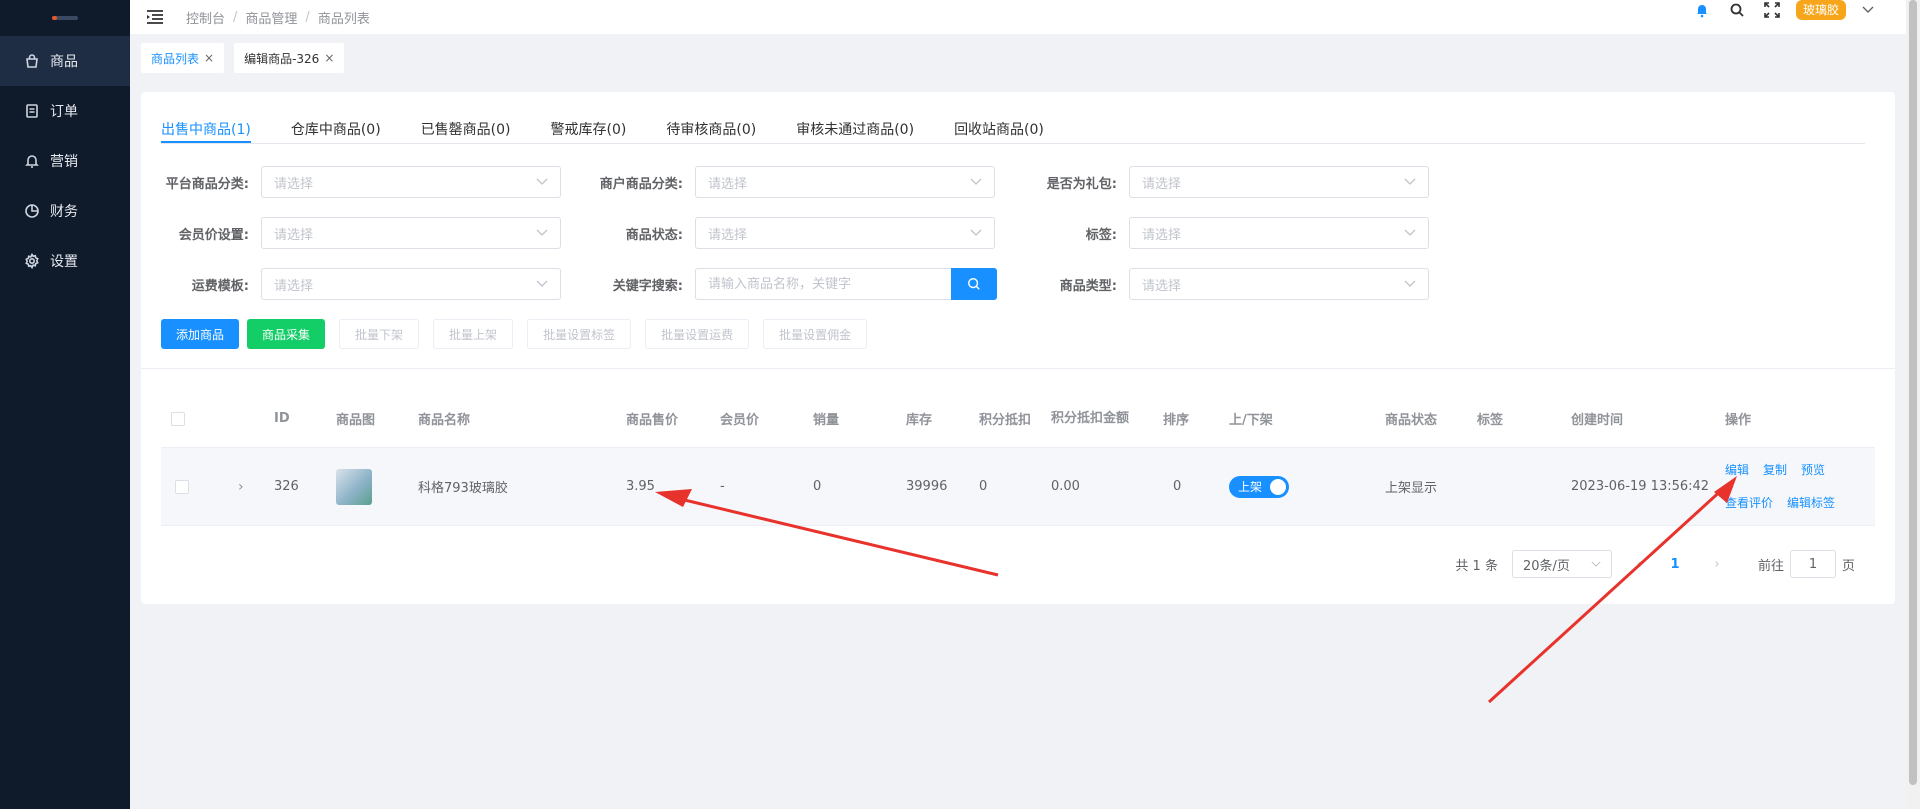  What do you see at coordinates (1025, 58) in the screenshot?
I see `tags-view: 商品列表 × 编辑商品-326 ×` at bounding box center [1025, 58].